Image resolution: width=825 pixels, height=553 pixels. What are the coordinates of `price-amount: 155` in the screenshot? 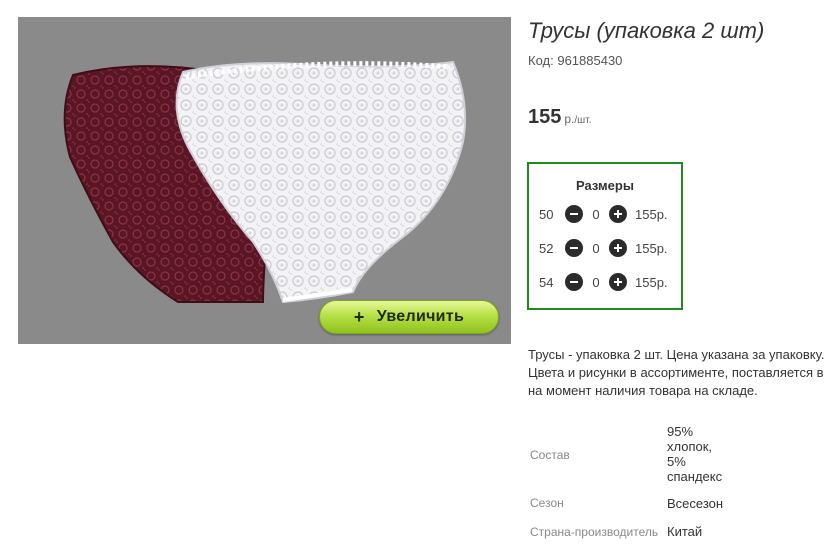 It's located at (545, 117).